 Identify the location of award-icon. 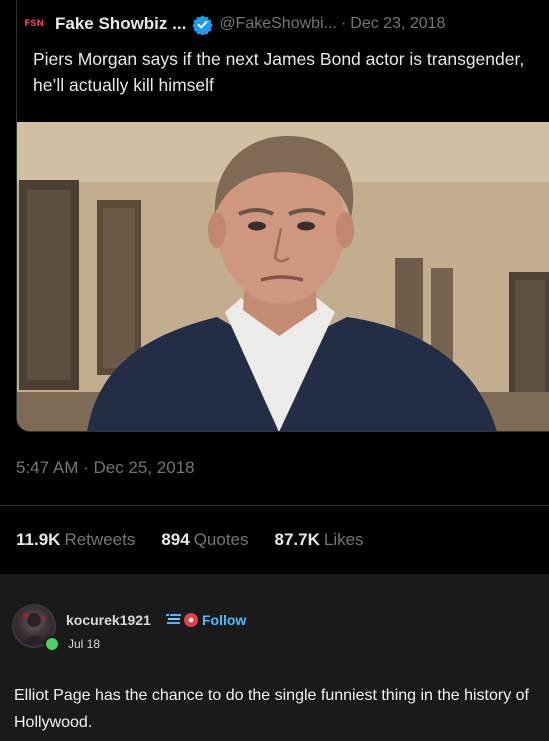
(191, 620).